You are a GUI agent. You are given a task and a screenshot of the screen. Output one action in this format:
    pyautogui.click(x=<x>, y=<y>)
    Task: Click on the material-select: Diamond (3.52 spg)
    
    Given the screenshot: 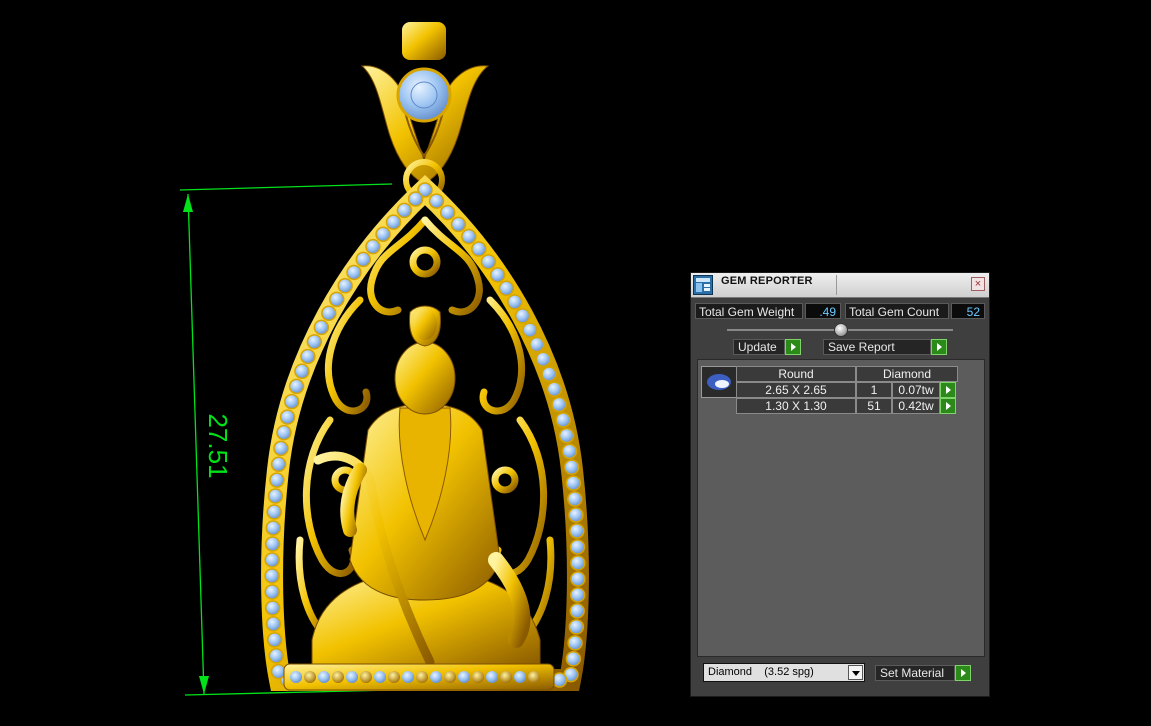 What is the action you would take?
    pyautogui.click(x=784, y=672)
    